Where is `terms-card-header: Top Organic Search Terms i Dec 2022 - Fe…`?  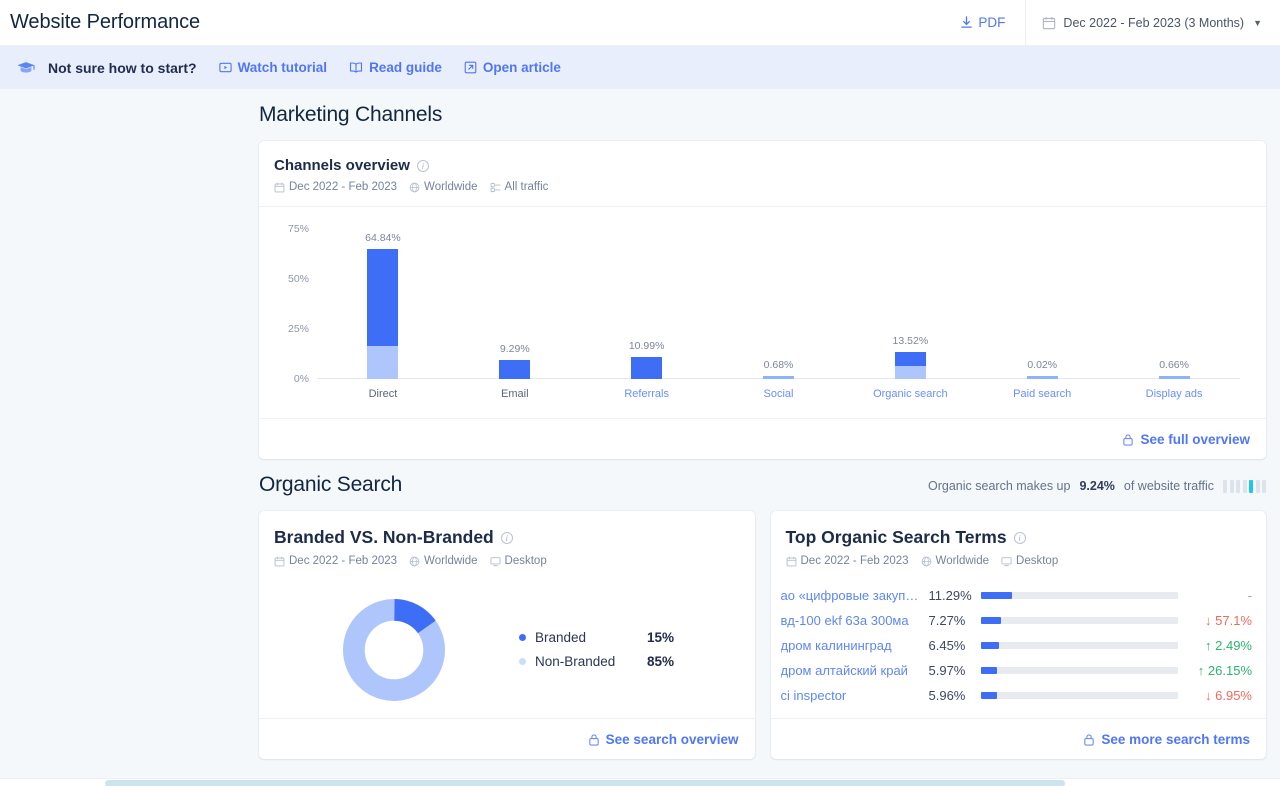 terms-card-header: Top Organic Search Terms i Dec 2022 - Fe… is located at coordinates (1019, 543).